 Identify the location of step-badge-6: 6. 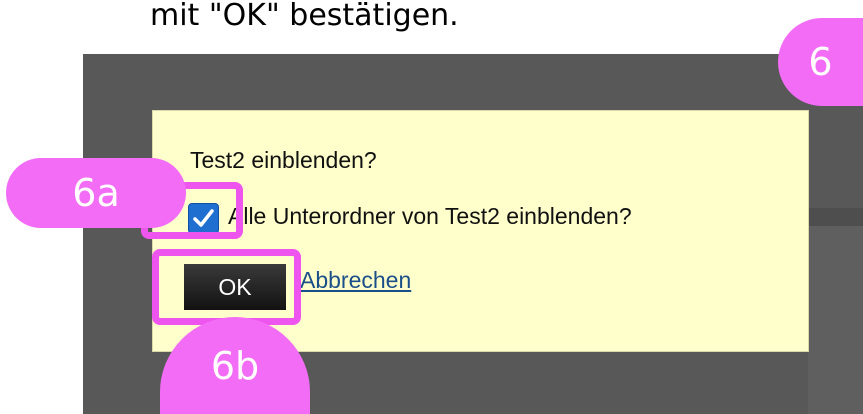
(820, 62).